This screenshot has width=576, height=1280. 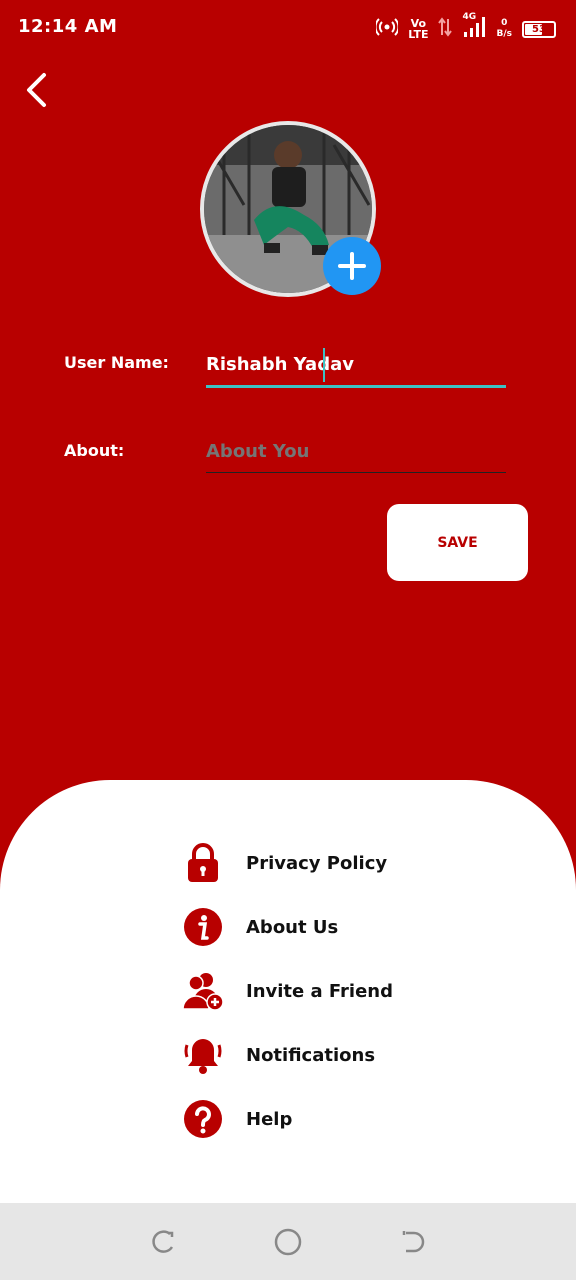 I want to click on back-nav-icon, so click(x=414, y=1241).